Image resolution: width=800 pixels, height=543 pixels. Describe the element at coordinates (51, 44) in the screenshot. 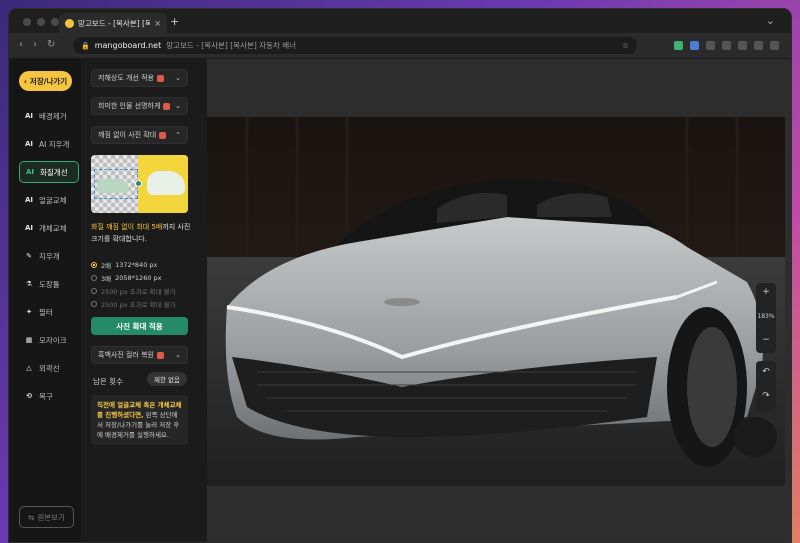

I see `reload-icon: ↻` at that location.